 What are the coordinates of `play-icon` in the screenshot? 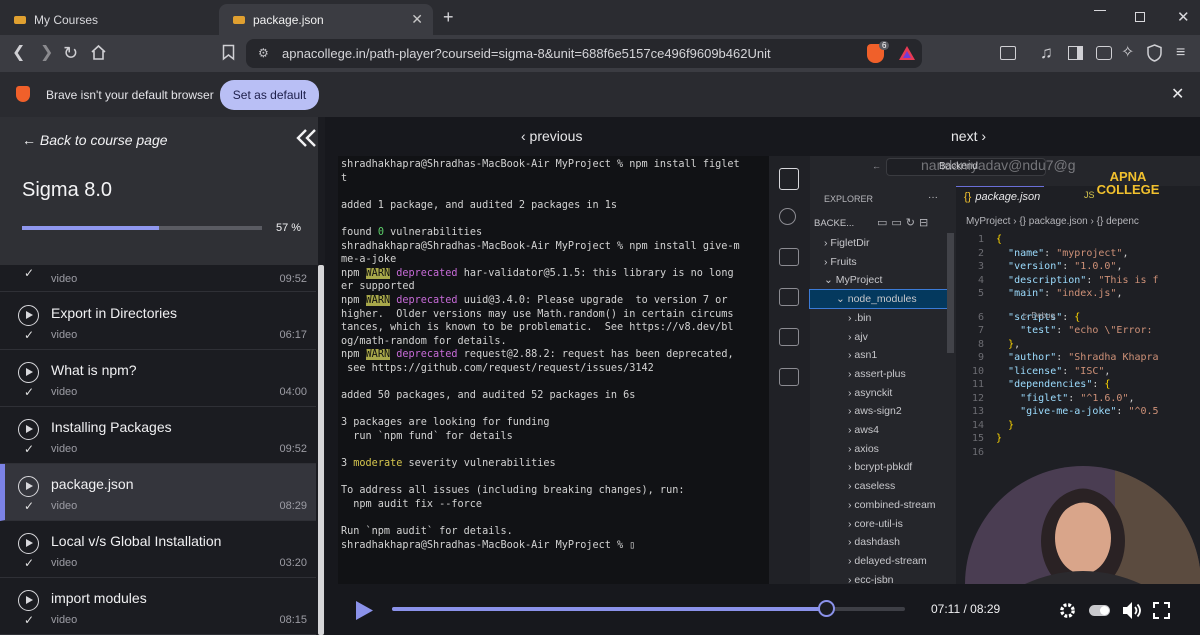 It's located at (364, 610).